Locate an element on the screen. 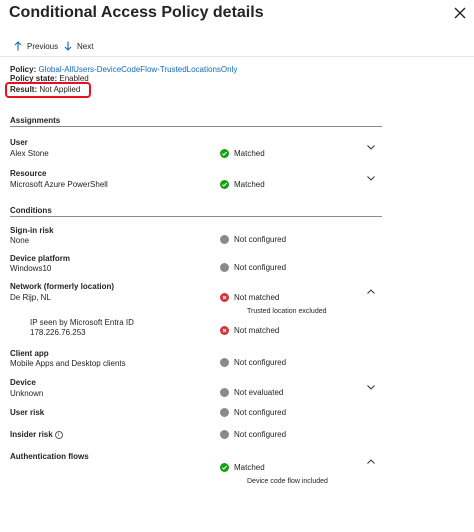 The height and width of the screenshot is (532, 474). ip-status-text: Not matched is located at coordinates (257, 330).